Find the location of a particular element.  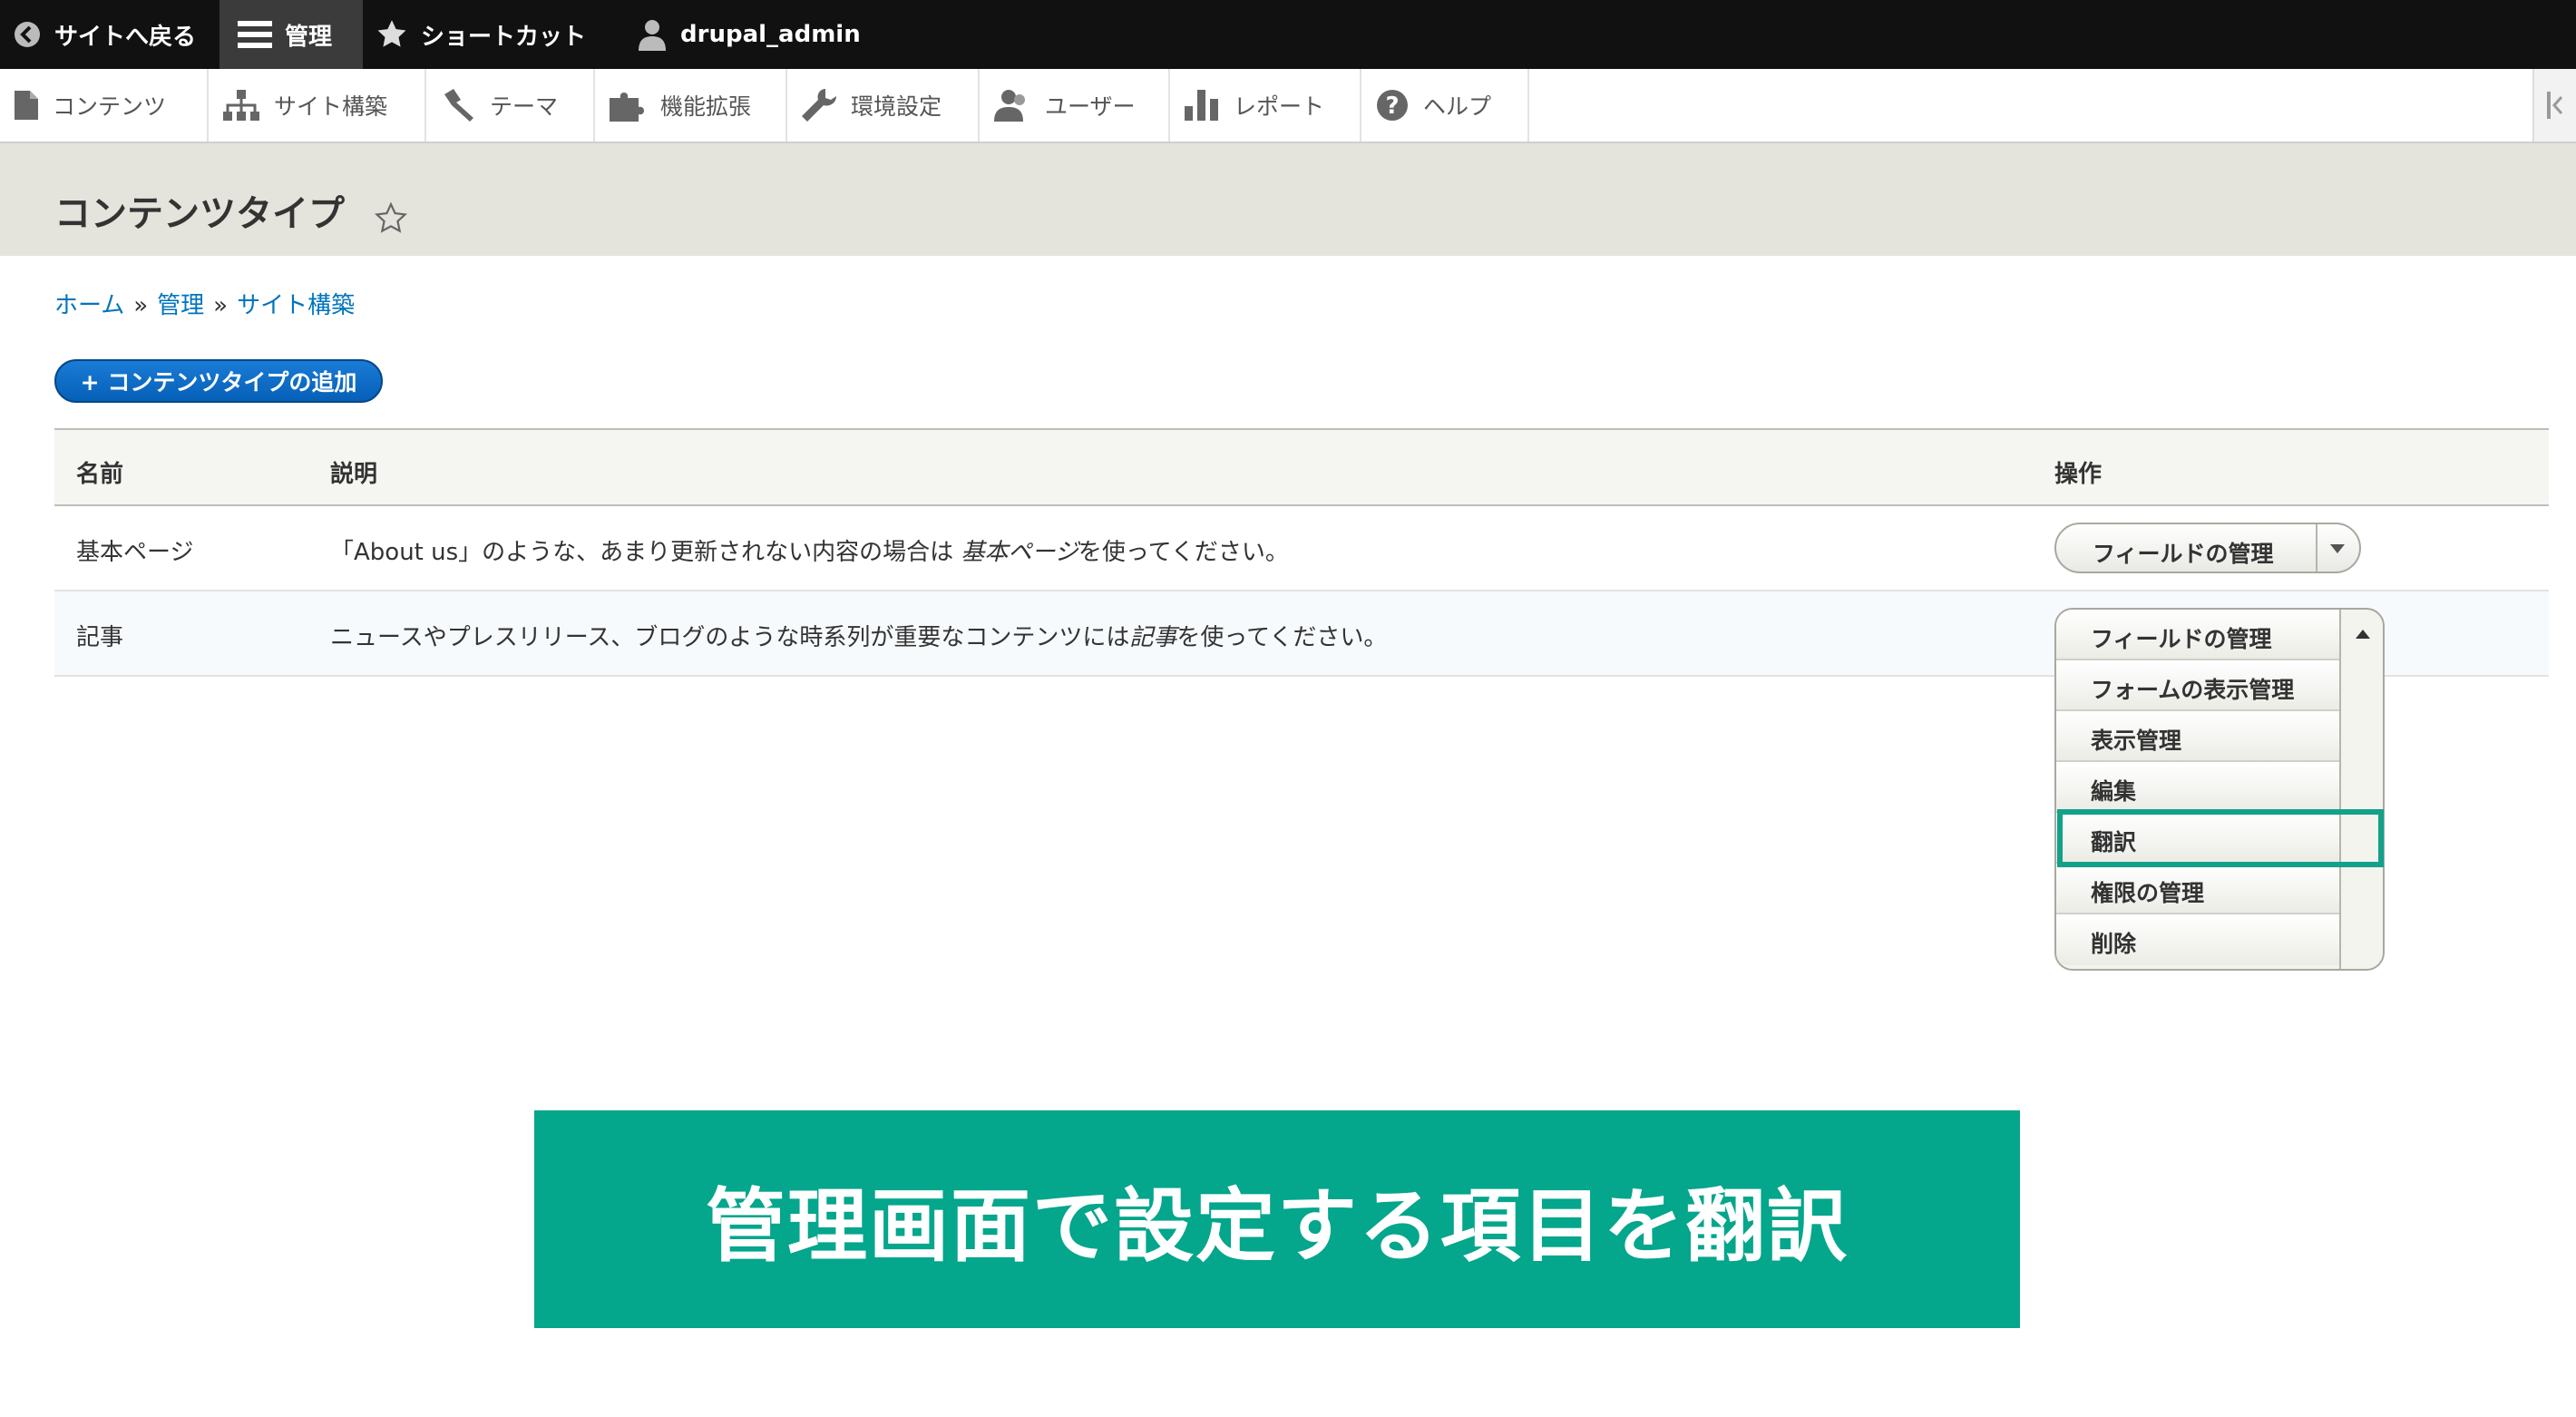

breadcrumb: ホーム » 管理 » サイト構築 is located at coordinates (204, 303).